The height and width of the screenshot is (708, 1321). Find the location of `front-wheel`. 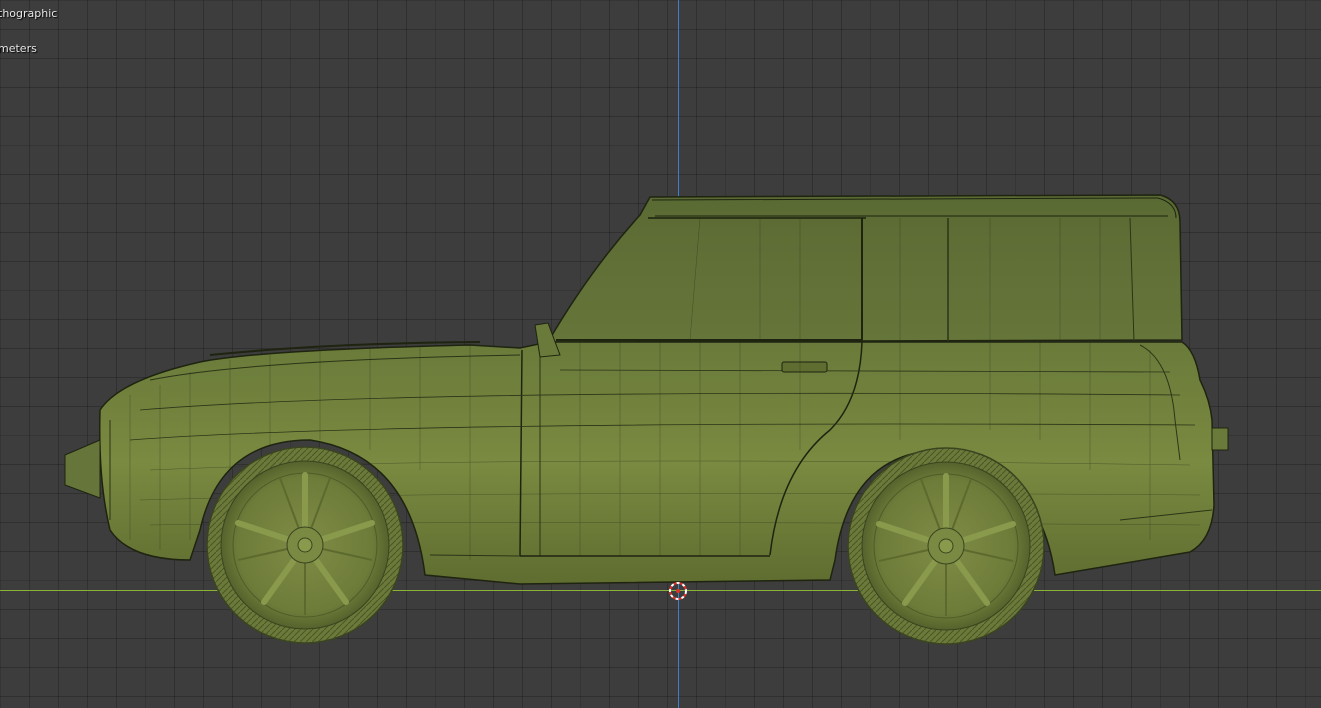

front-wheel is located at coordinates (305, 545).